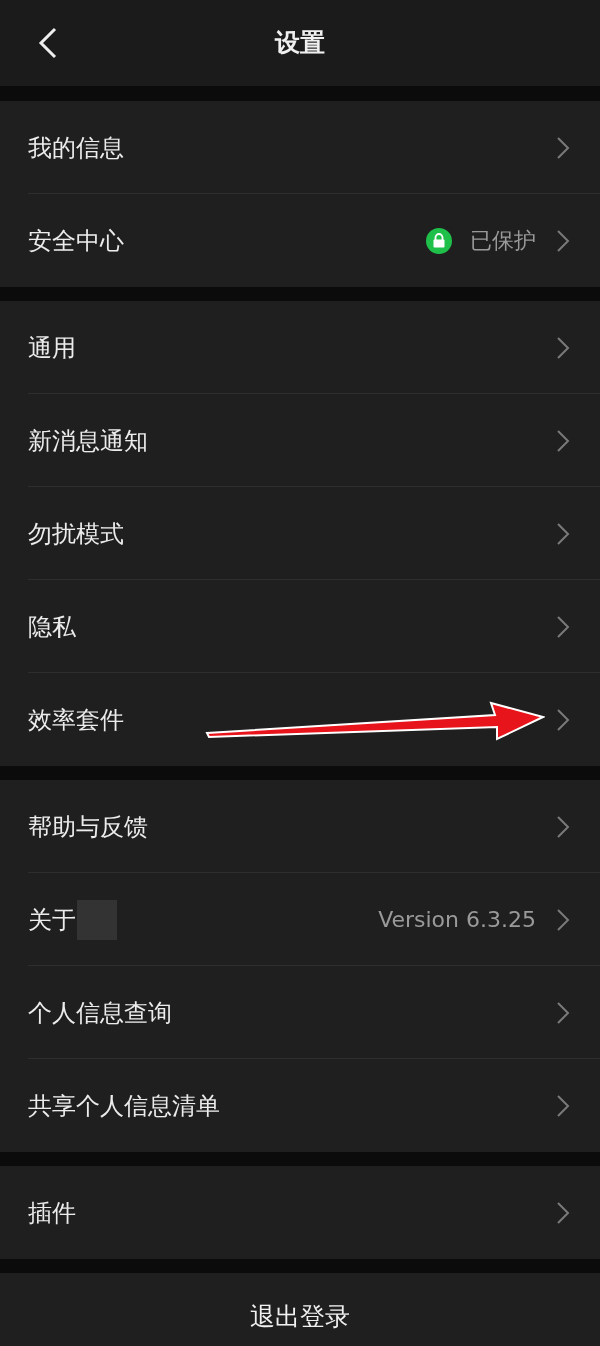 The image size is (600, 1346). I want to click on row-label: 隐私, so click(52, 627).